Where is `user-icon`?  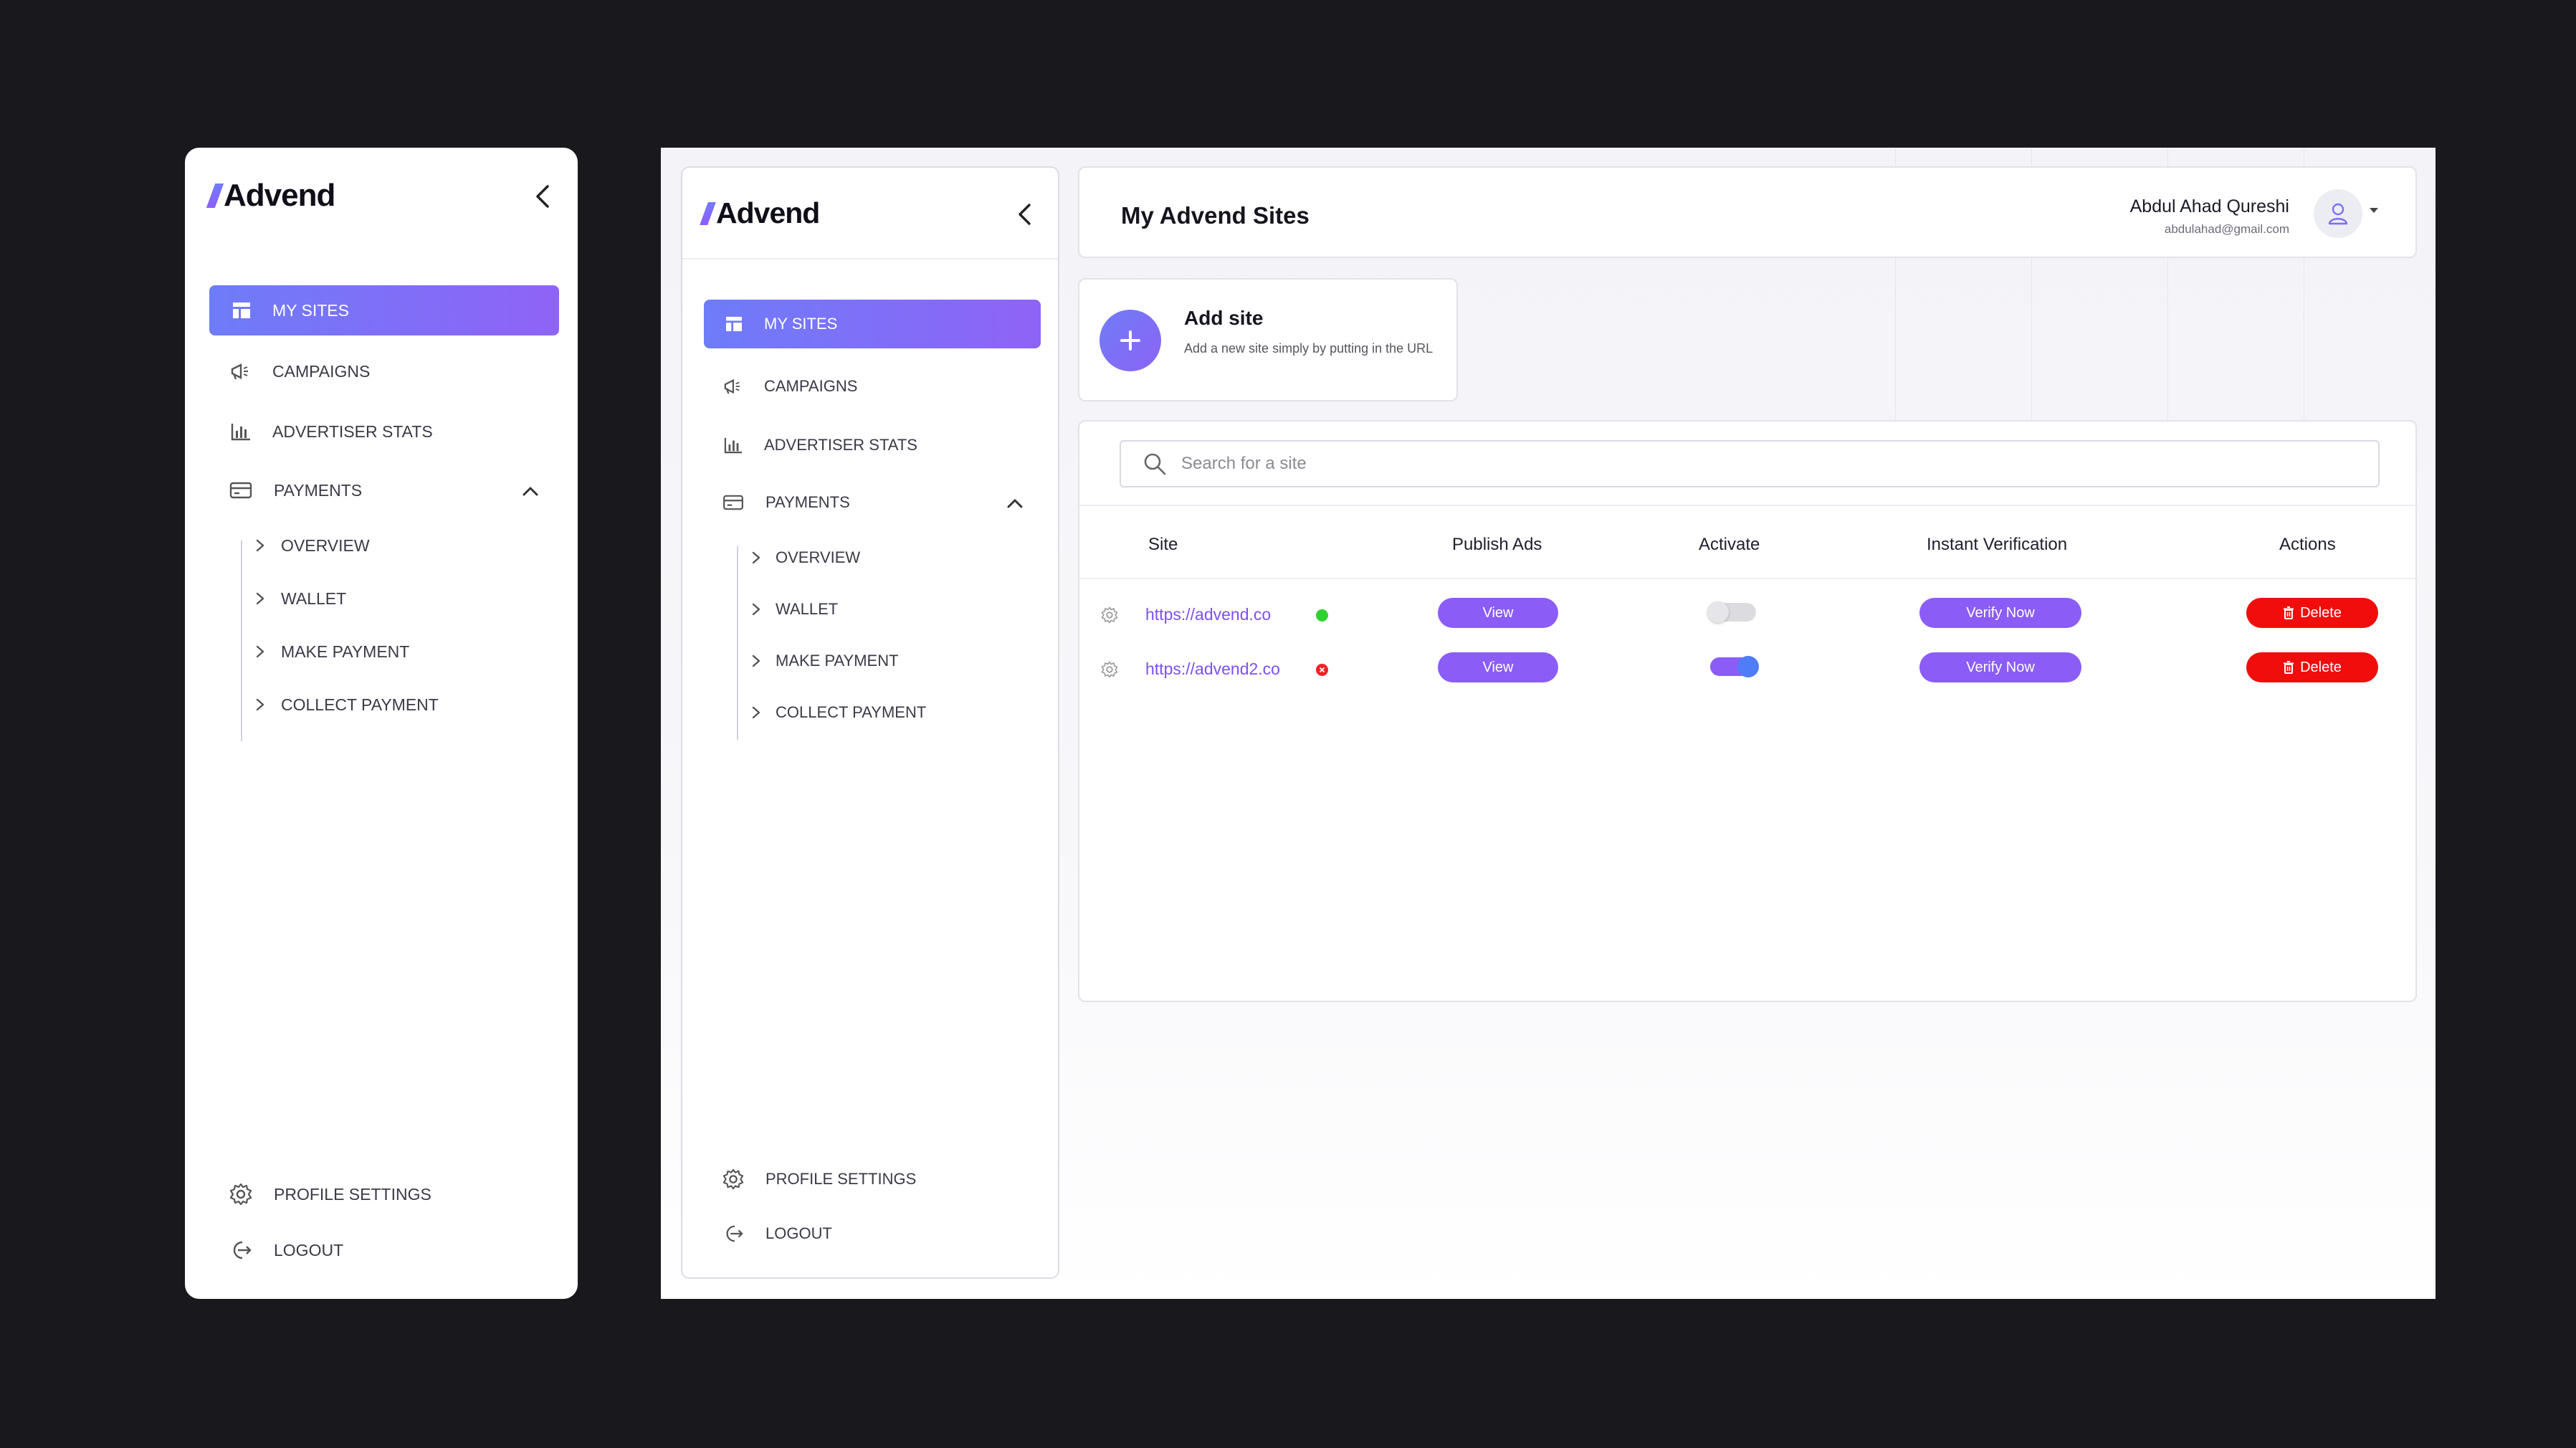
user-icon is located at coordinates (2338, 214).